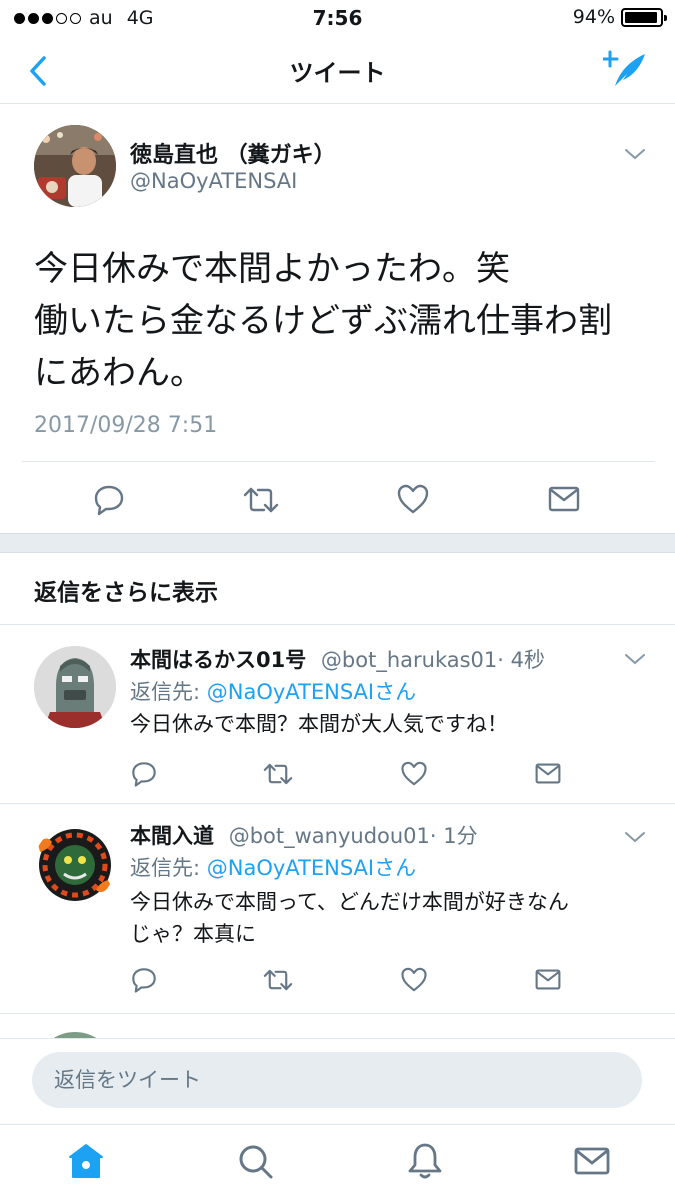  Describe the element at coordinates (86, 1161) in the screenshot. I see `home-icon` at that location.